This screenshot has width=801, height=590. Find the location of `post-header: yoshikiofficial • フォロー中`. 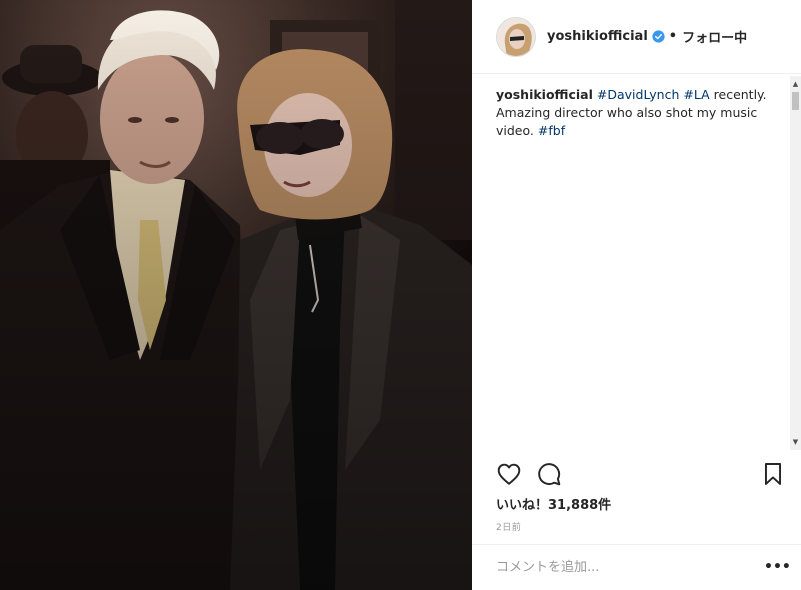

post-header: yoshikiofficial • フォロー中 is located at coordinates (636, 37).